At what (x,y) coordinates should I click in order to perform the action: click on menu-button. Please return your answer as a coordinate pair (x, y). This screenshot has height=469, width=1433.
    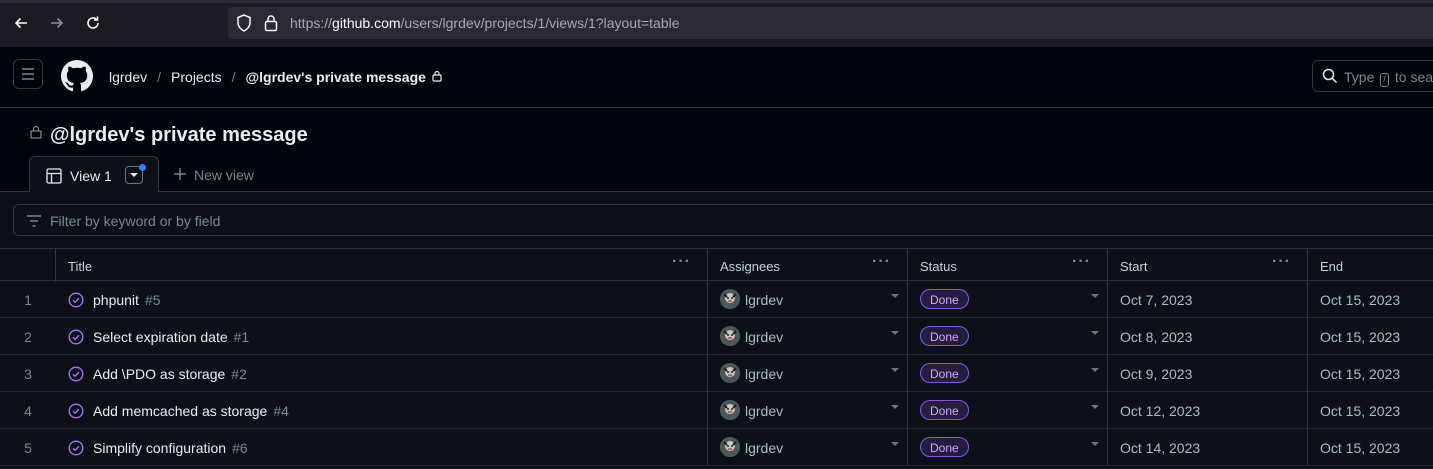
    Looking at the image, I should click on (28, 74).